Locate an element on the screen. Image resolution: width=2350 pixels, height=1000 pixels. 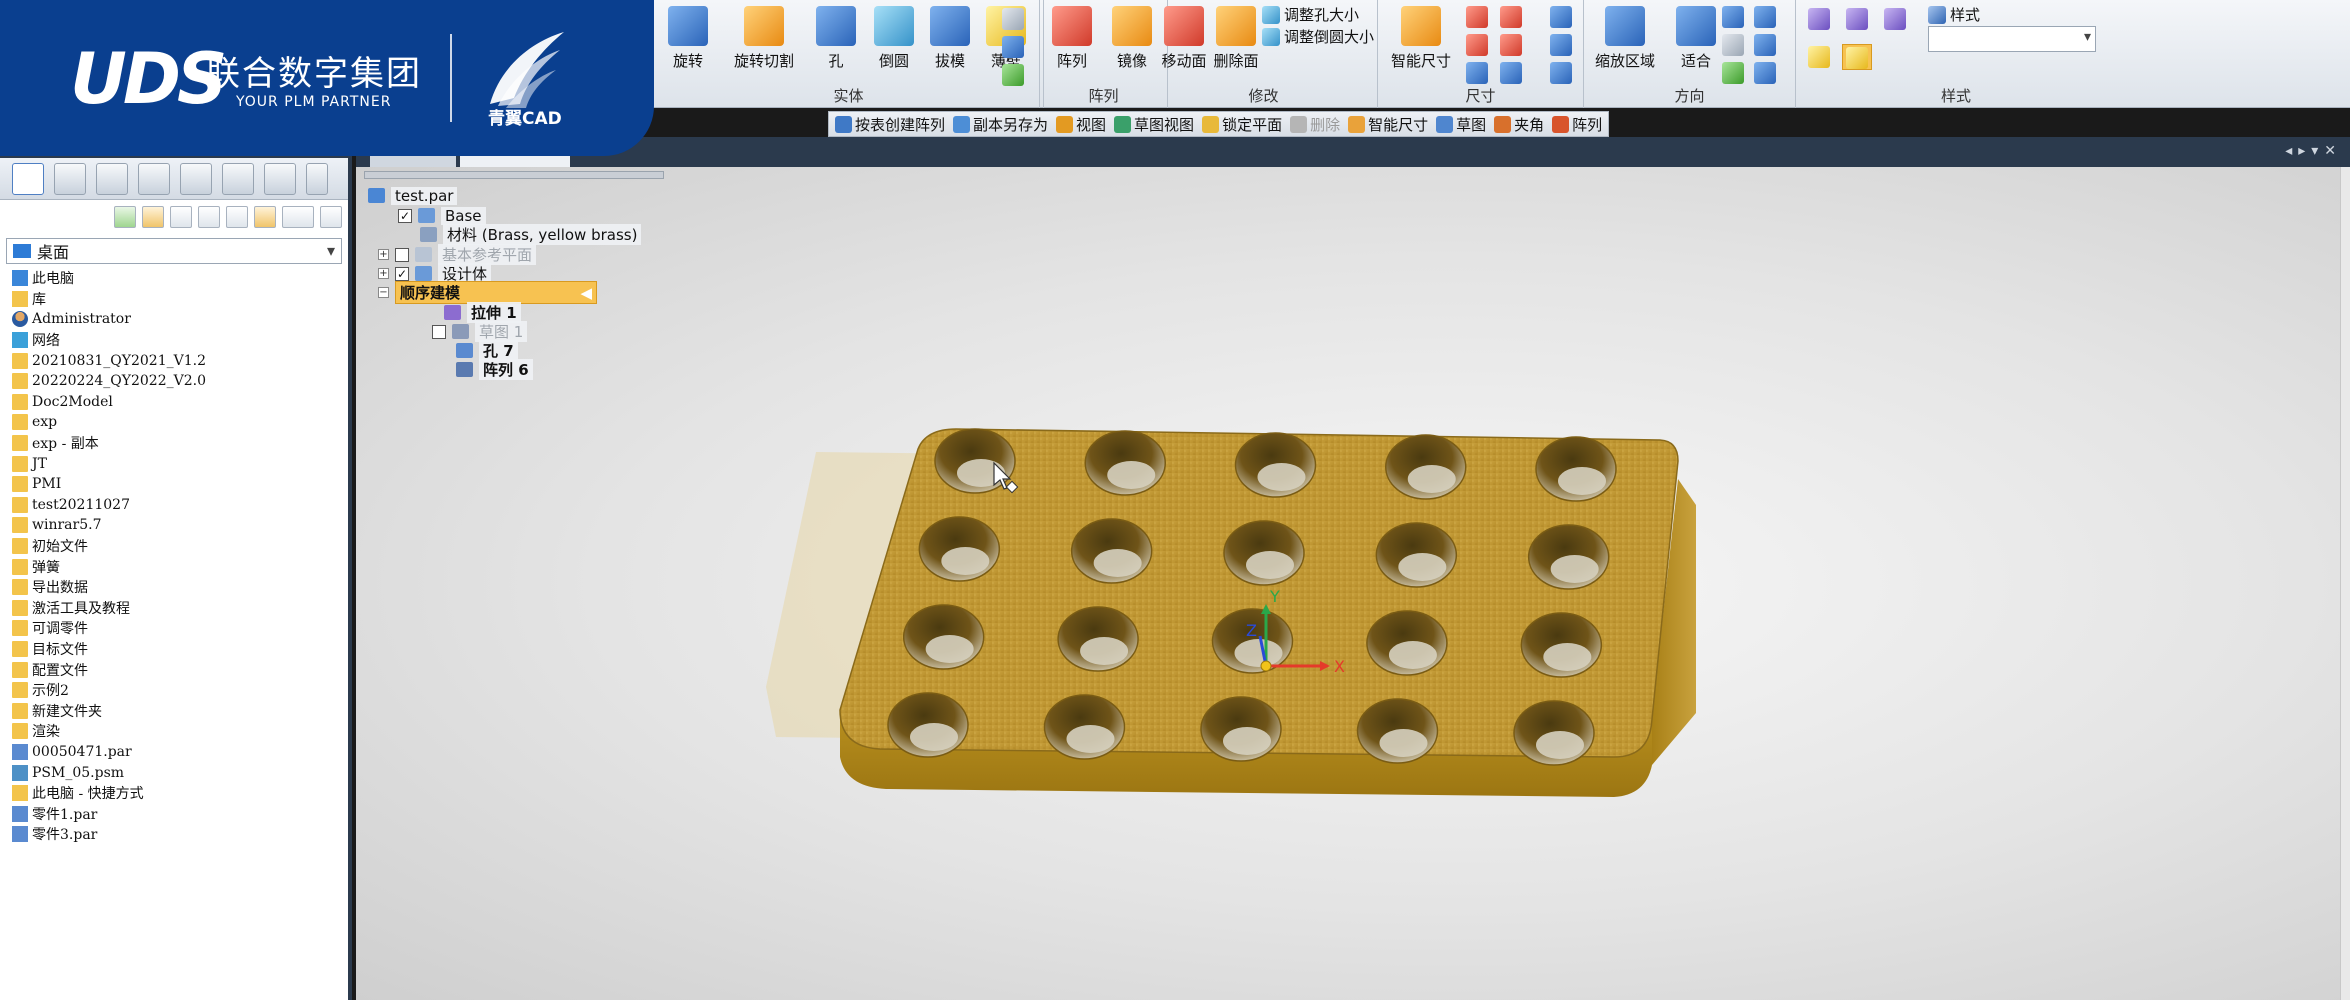
file-list-item: 导出数据 is located at coordinates (180, 587).